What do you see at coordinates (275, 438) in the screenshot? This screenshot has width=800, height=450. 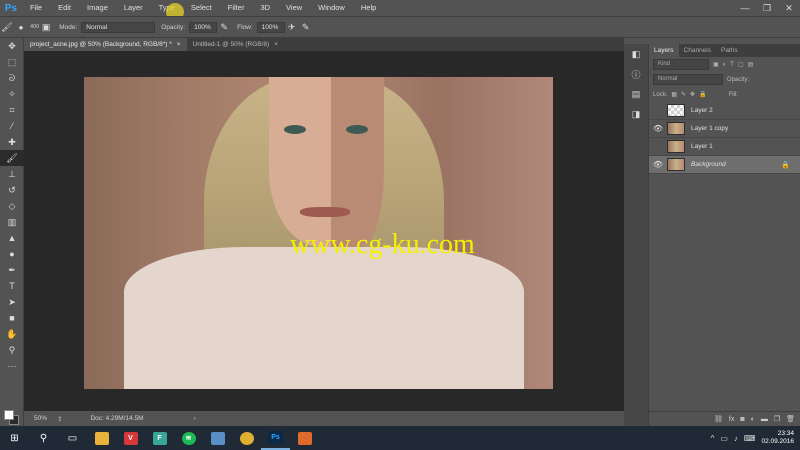 I see `photoshop-task-icon: Ps` at bounding box center [275, 438].